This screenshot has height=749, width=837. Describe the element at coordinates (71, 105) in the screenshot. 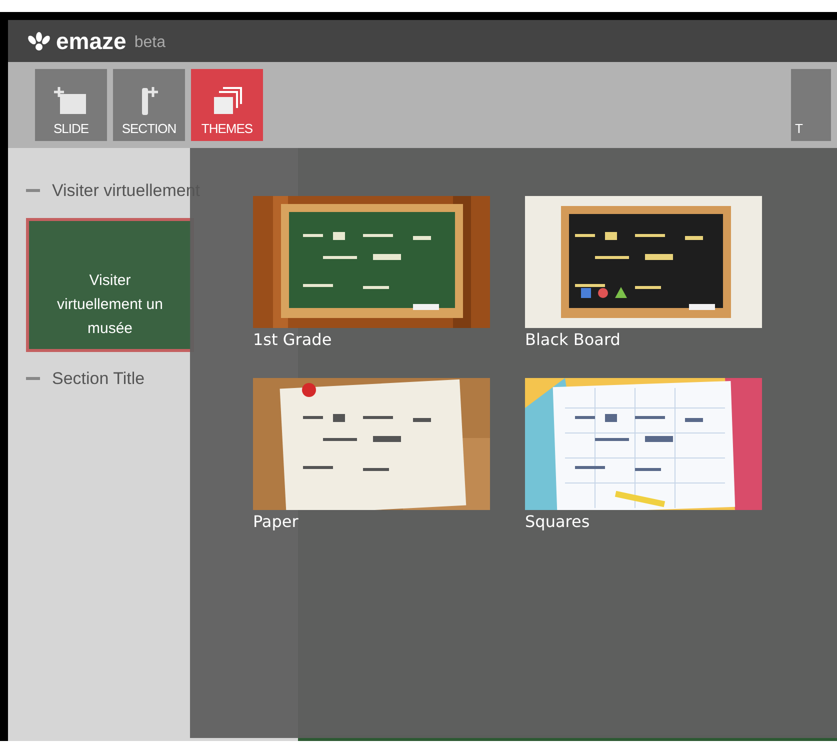

I see `toolbar-button: SLIDE` at that location.